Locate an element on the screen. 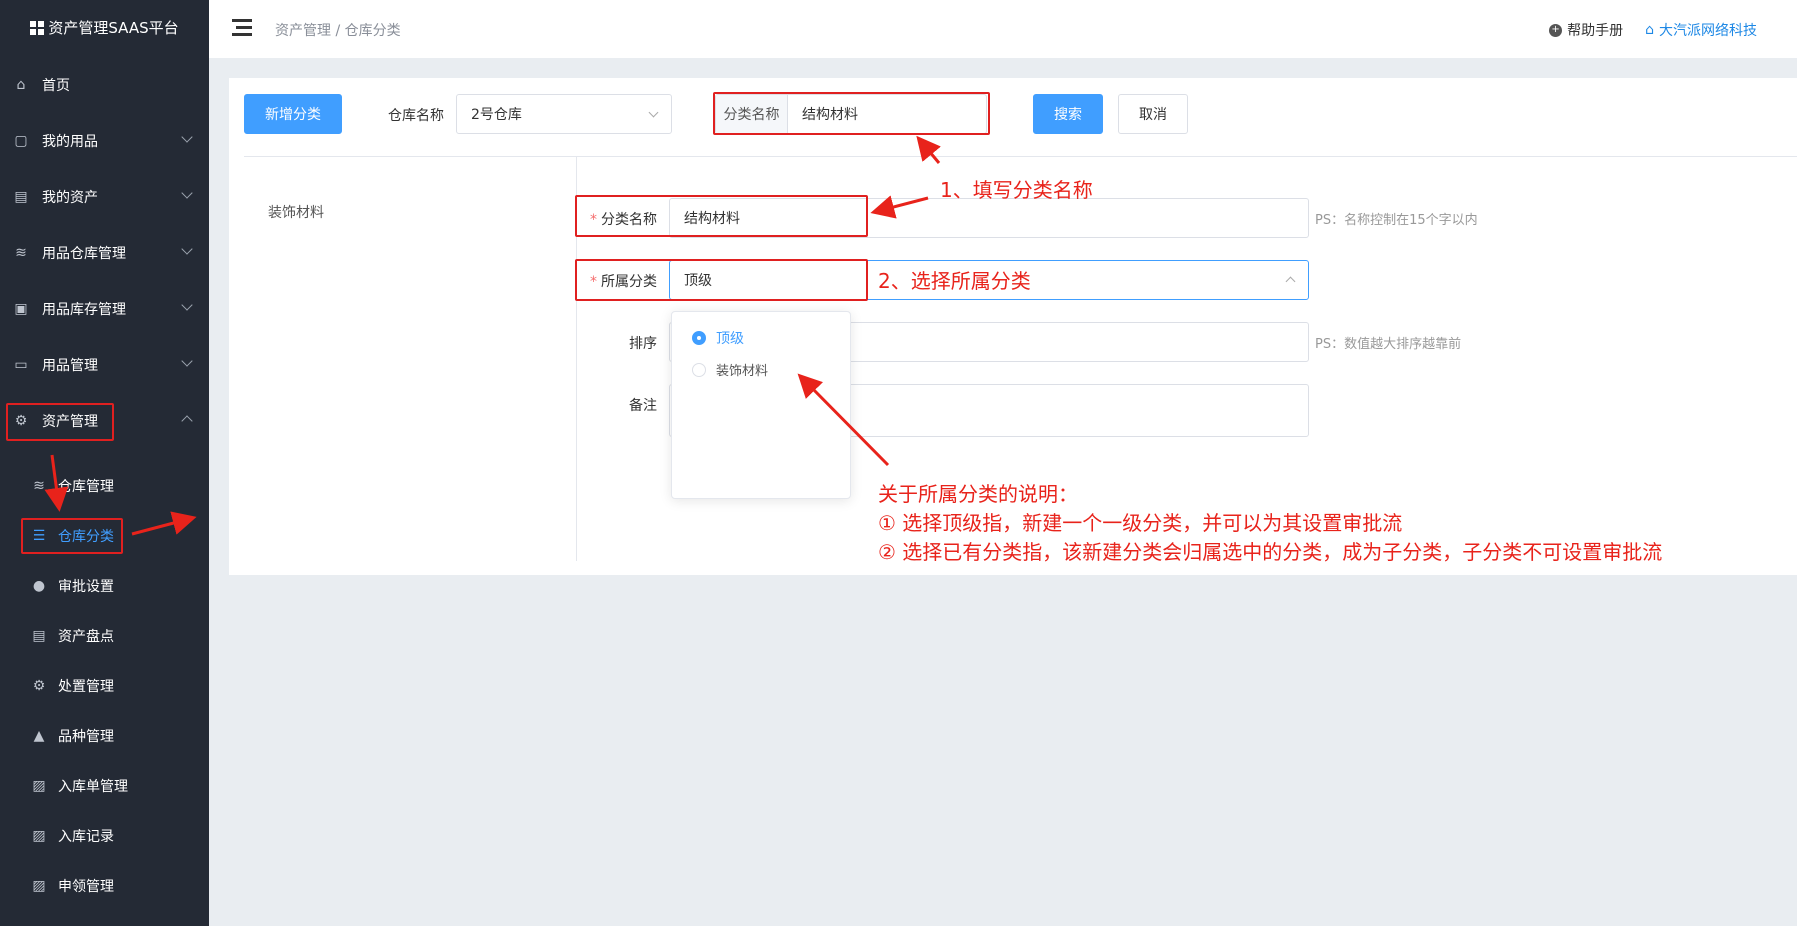 This screenshot has height=926, width=1797. sidebar-item-label: 品种管理 is located at coordinates (86, 737).